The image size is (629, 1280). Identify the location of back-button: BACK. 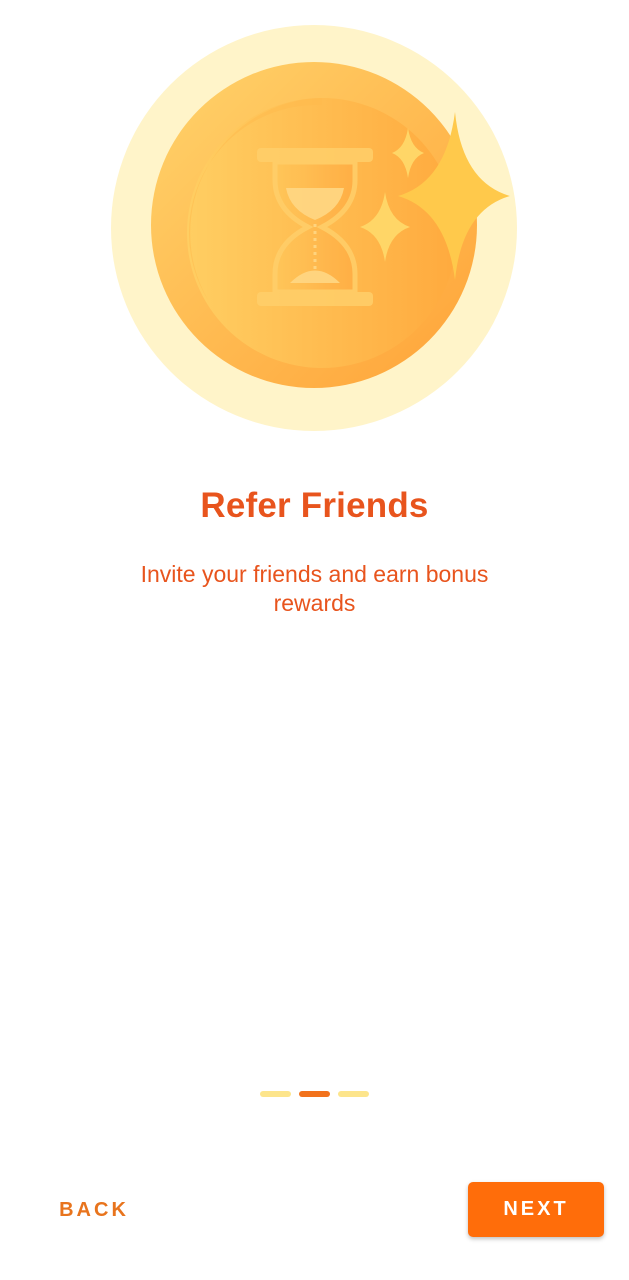
(94, 1210).